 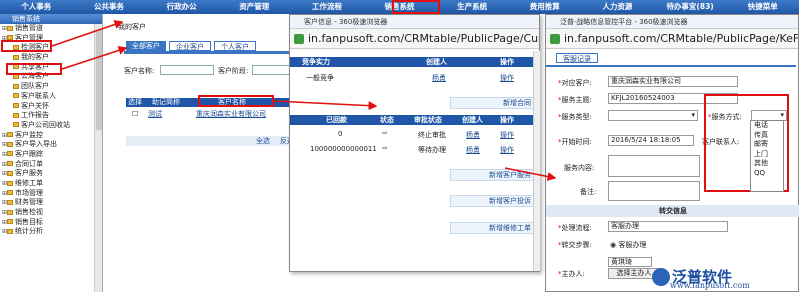 I want to click on start-field: 2016/5/24 18:18:05, so click(x=651, y=140).